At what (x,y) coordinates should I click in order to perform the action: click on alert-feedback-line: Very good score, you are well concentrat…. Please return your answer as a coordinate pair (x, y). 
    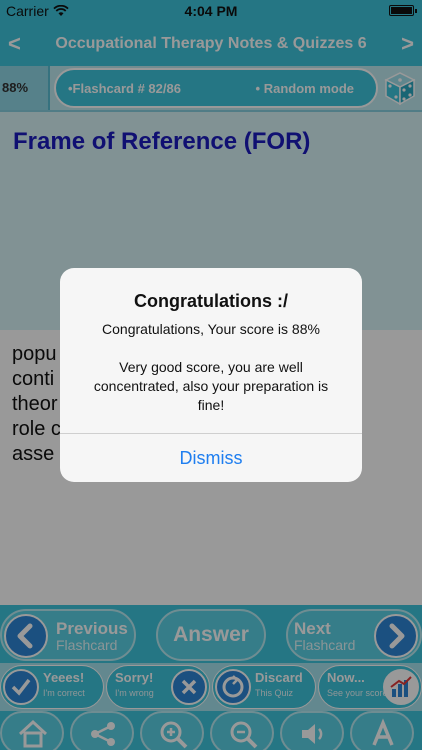
    Looking at the image, I should click on (211, 386).